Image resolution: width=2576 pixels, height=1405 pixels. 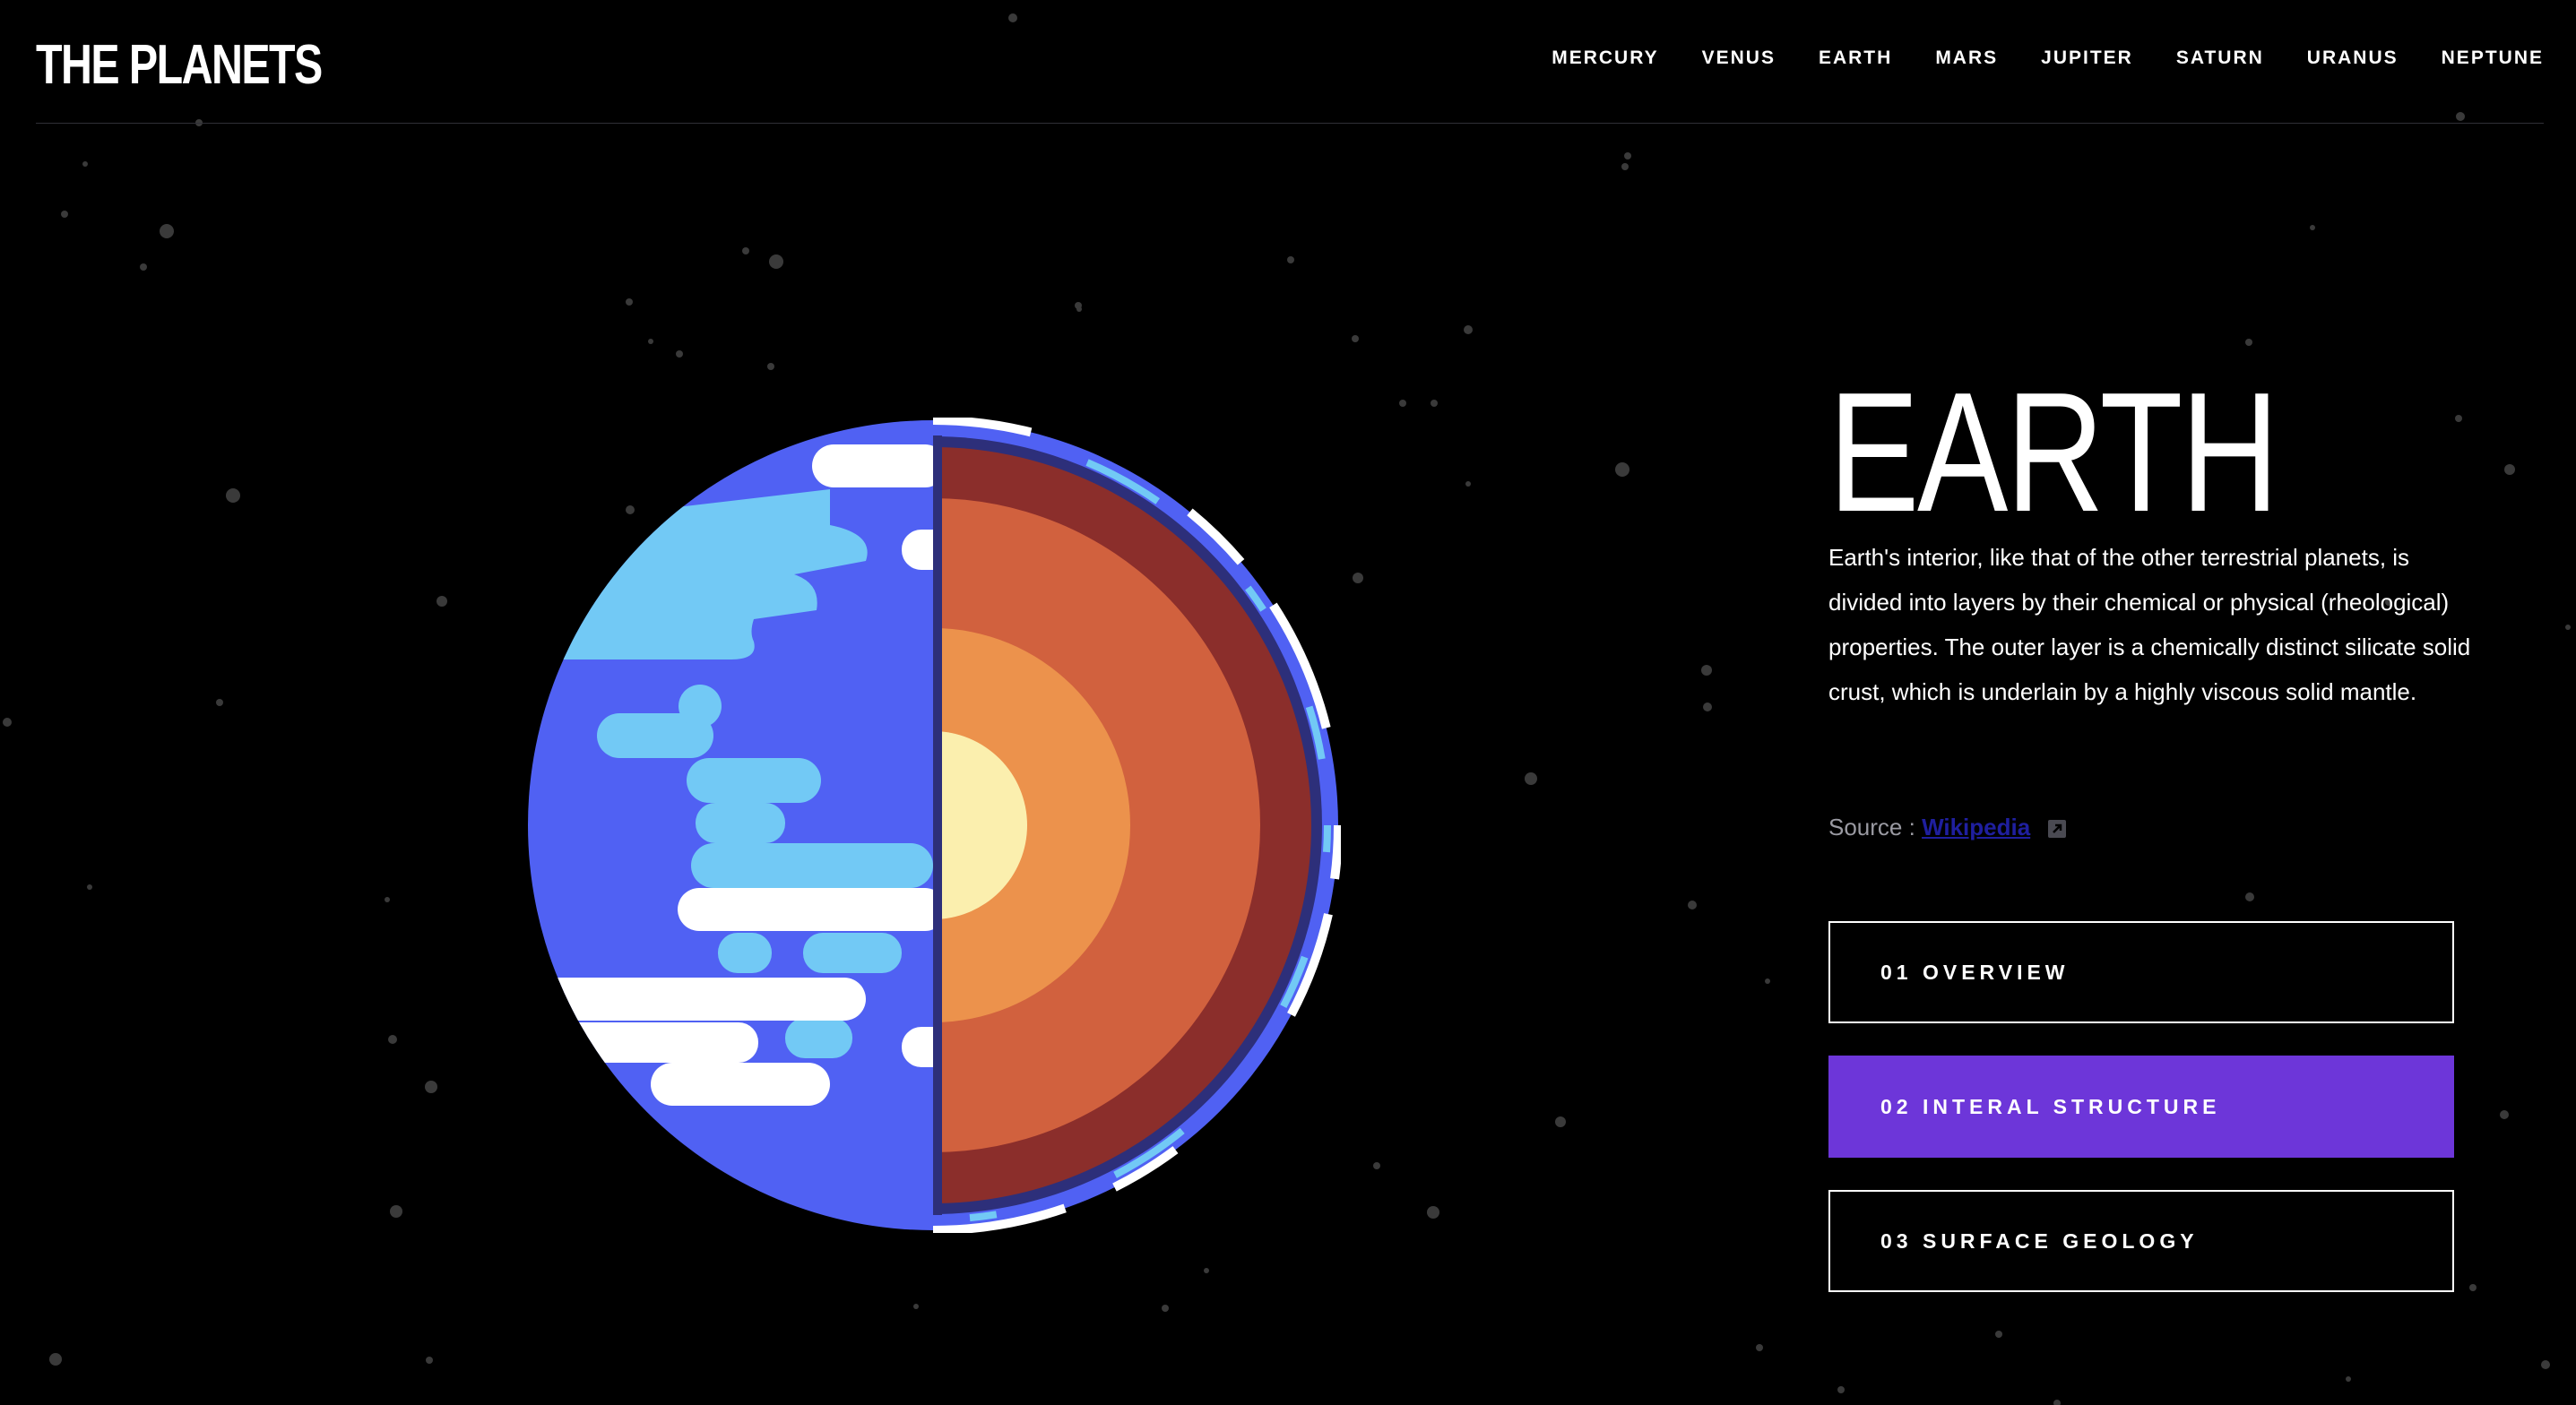 What do you see at coordinates (2087, 58) in the screenshot?
I see `nav-item-jupiter: JUPITER` at bounding box center [2087, 58].